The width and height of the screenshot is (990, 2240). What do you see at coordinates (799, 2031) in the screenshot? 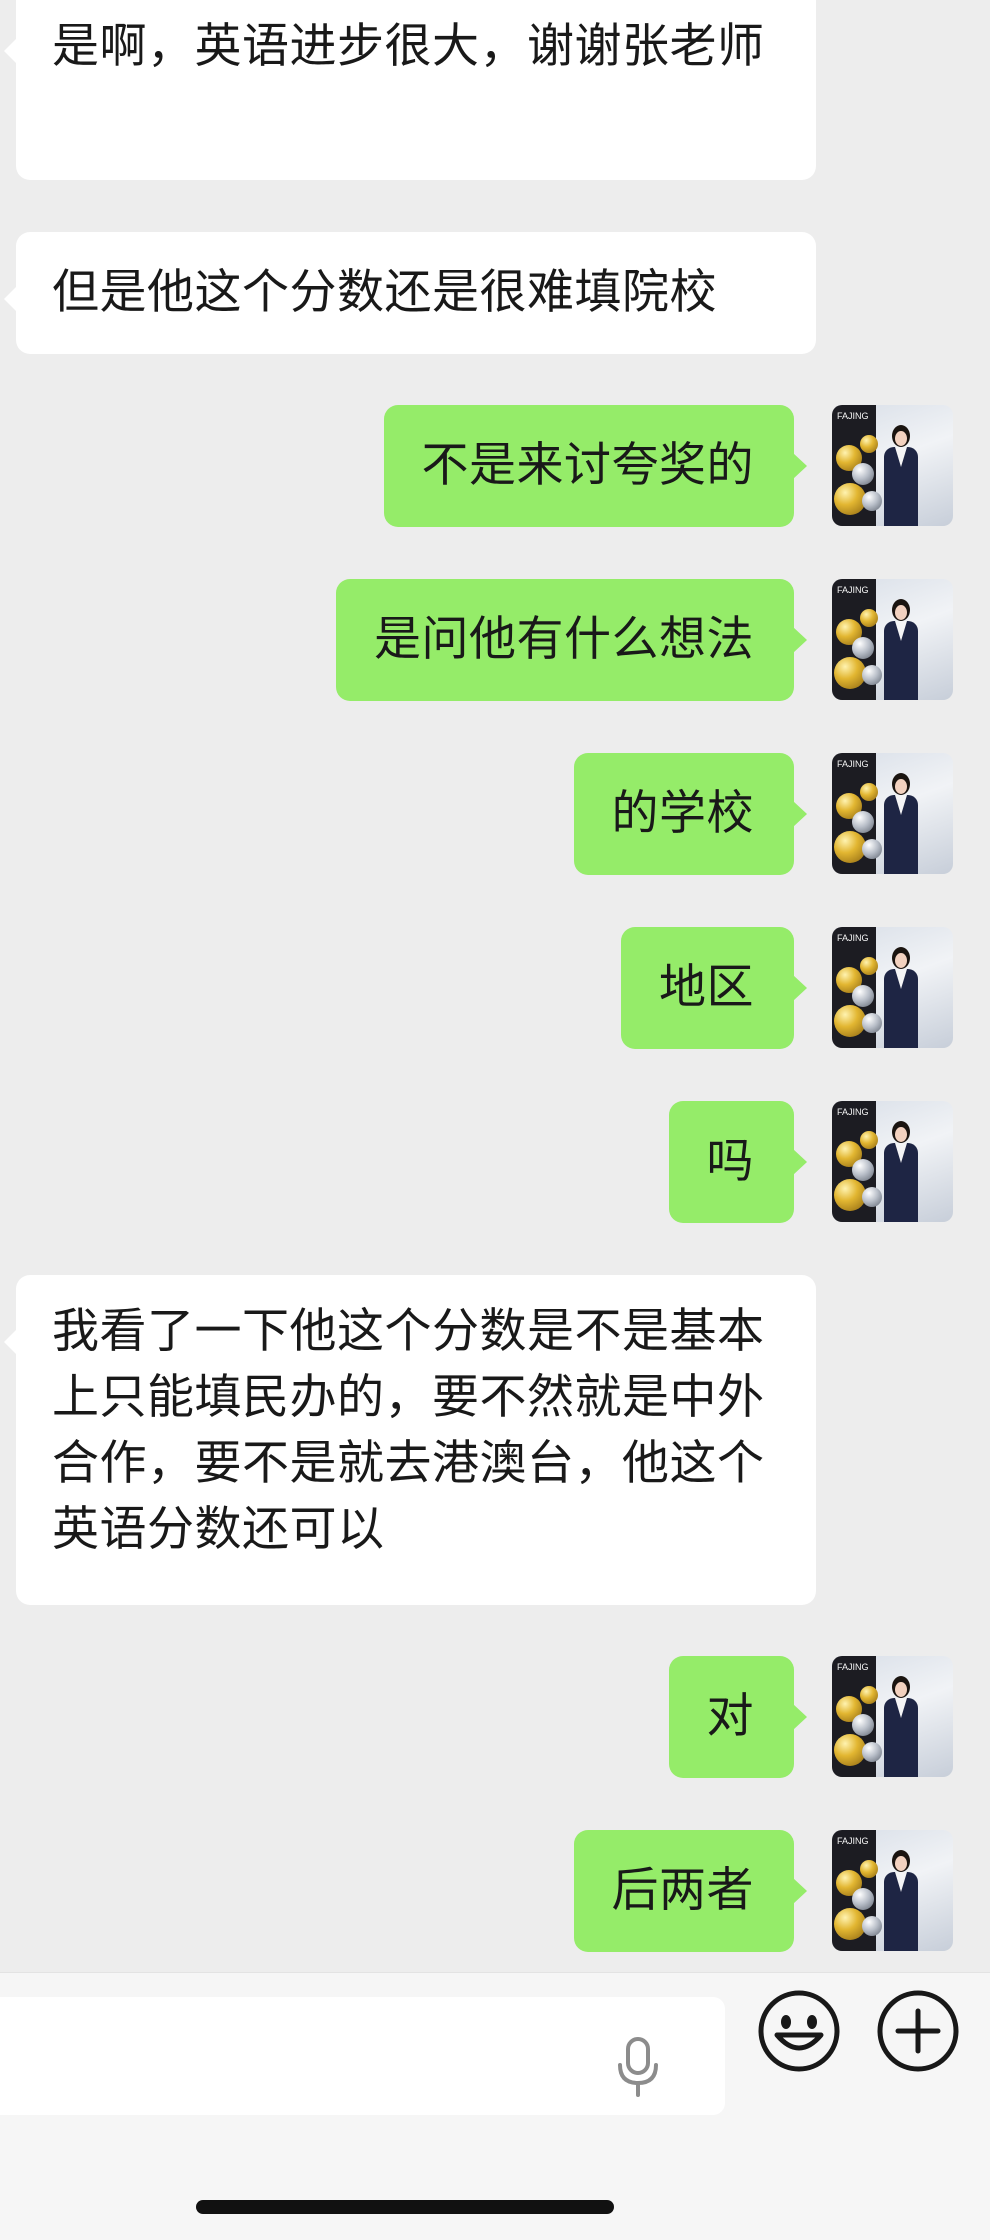
I see `emoji-icon` at bounding box center [799, 2031].